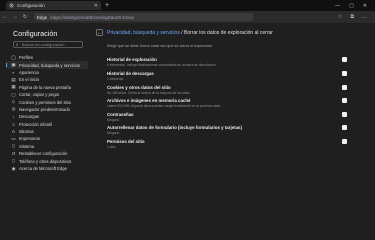 The width and height of the screenshot is (375, 240). I want to click on tab-close-icon: ✕, so click(96, 6).